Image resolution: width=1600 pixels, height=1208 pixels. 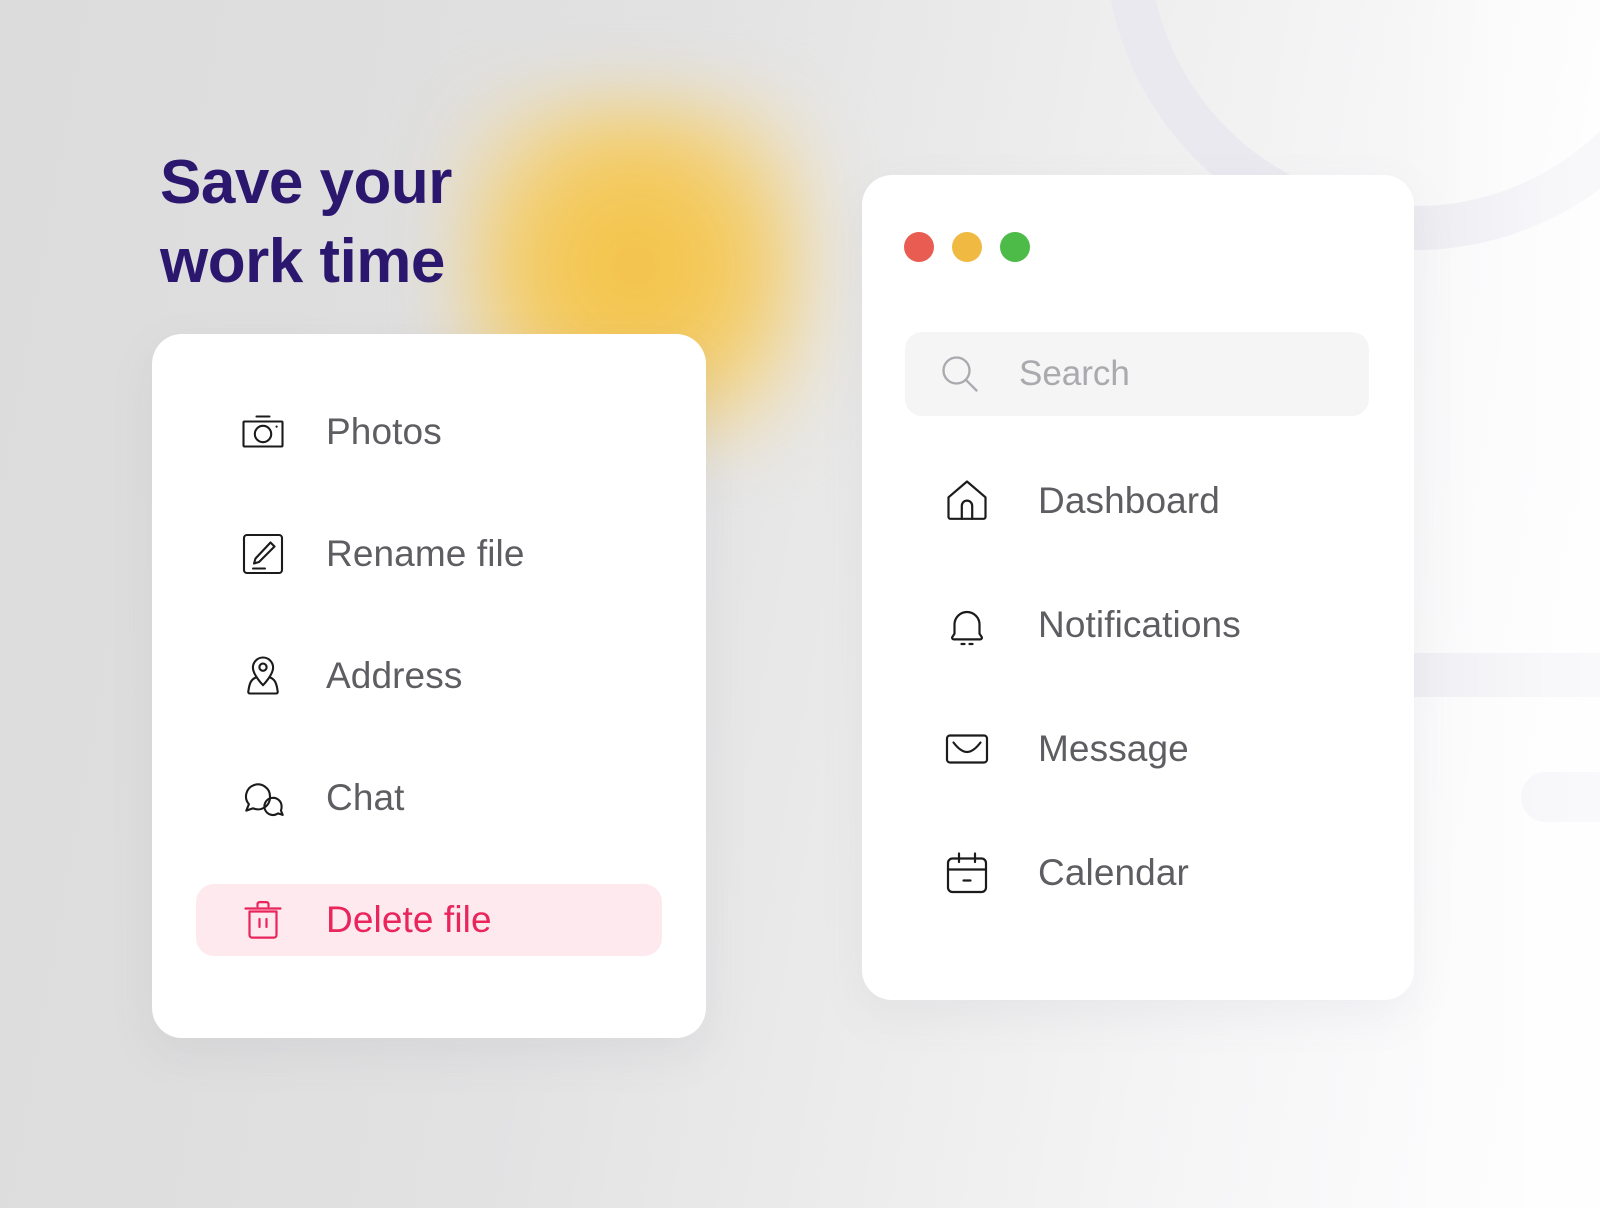 I want to click on menu-item-label: Rename file, so click(x=425, y=553).